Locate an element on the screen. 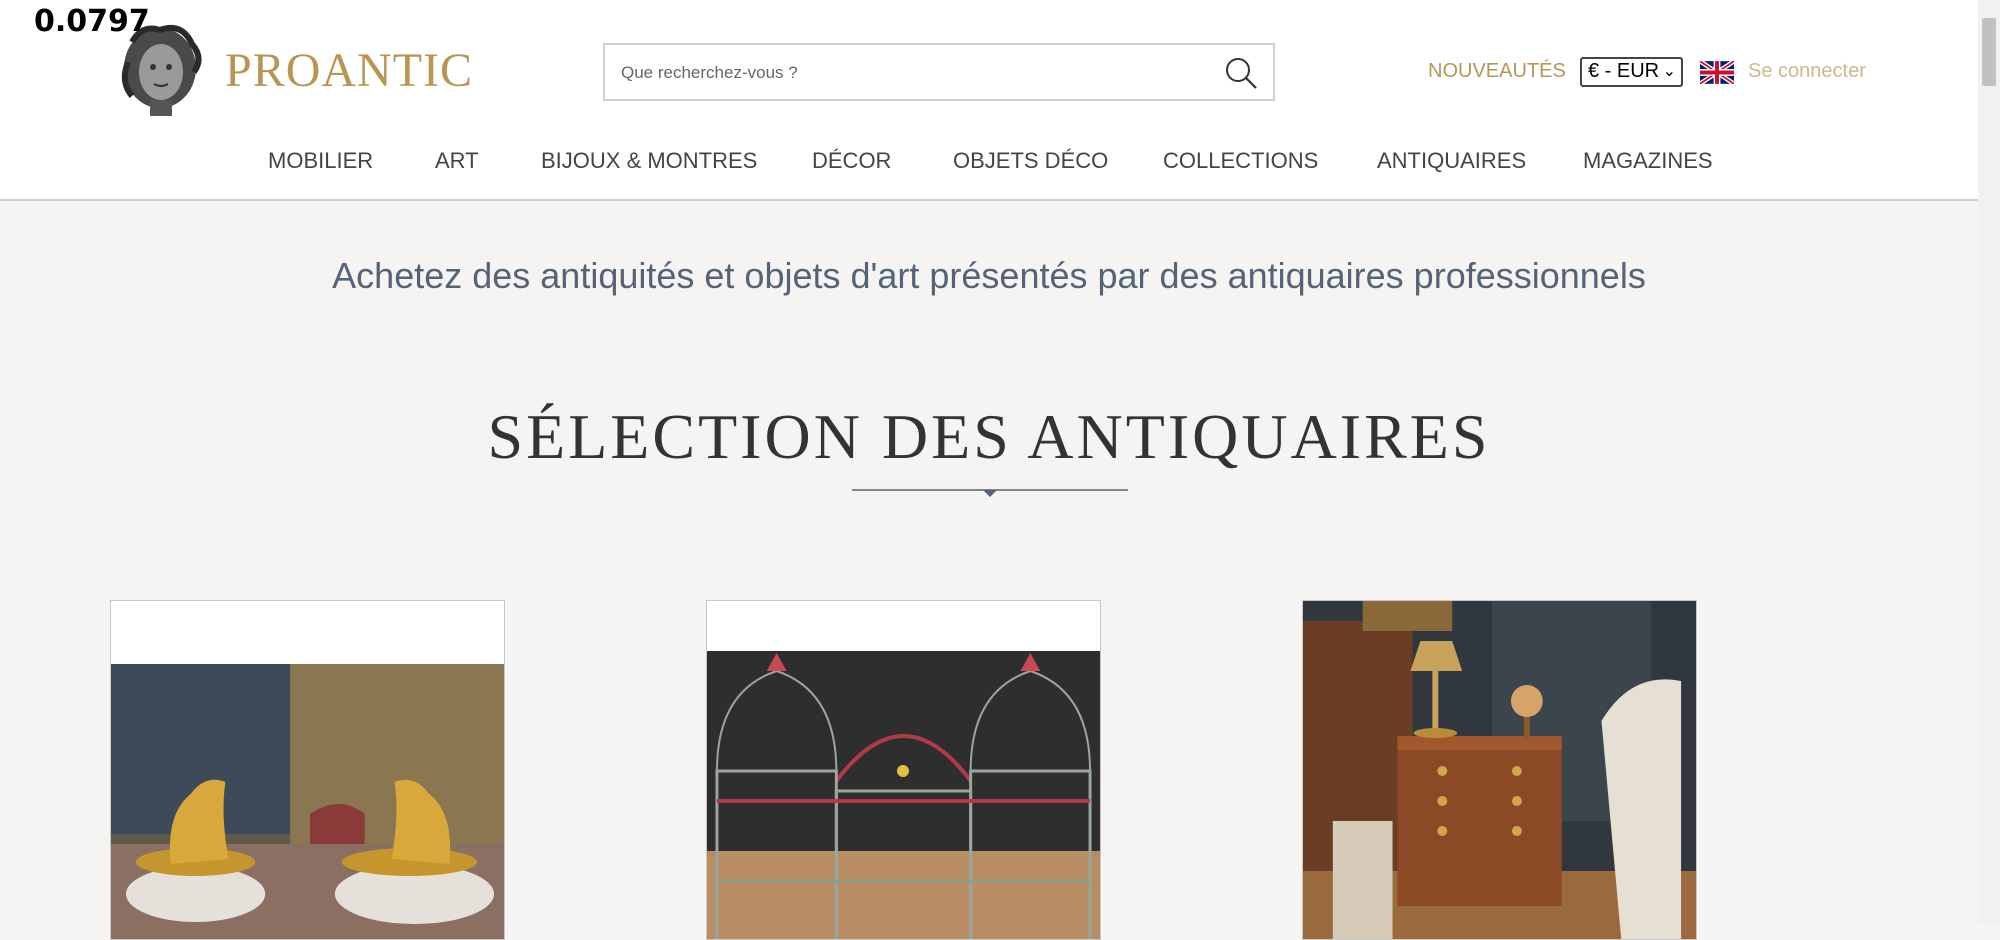  product-image-cats is located at coordinates (307, 802).